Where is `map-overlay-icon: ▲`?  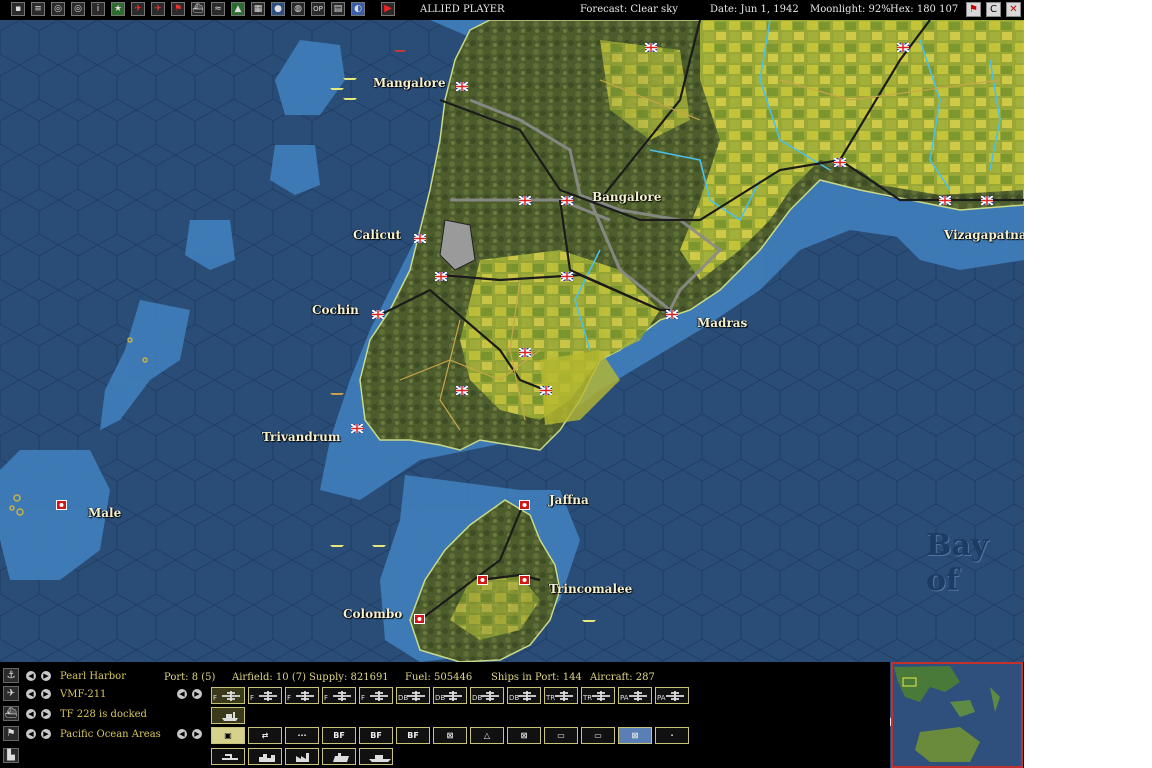 map-overlay-icon: ▲ is located at coordinates (238, 9).